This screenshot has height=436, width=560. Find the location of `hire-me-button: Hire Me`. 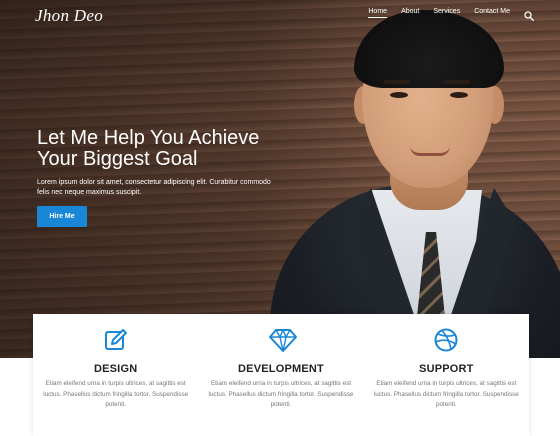

hire-me-button: Hire Me is located at coordinates (62, 216).